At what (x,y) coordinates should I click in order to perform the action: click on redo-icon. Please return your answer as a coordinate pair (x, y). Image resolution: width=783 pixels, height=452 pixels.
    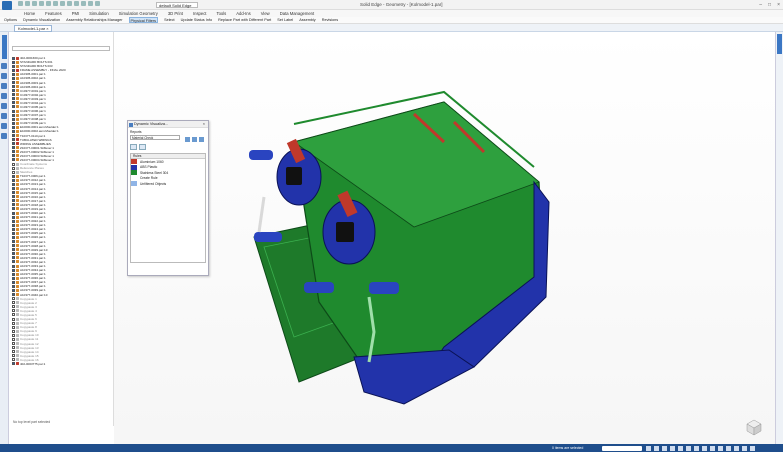
    Looking at the image, I should click on (48, 3).